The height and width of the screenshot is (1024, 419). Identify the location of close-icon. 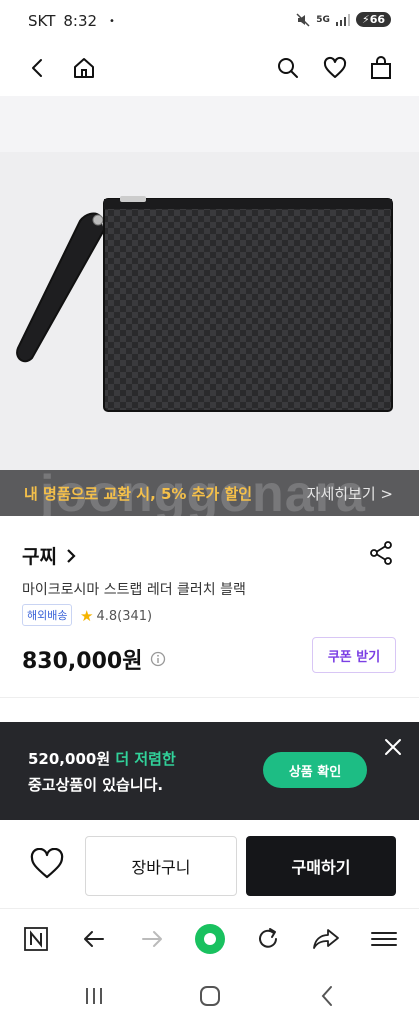
(393, 747).